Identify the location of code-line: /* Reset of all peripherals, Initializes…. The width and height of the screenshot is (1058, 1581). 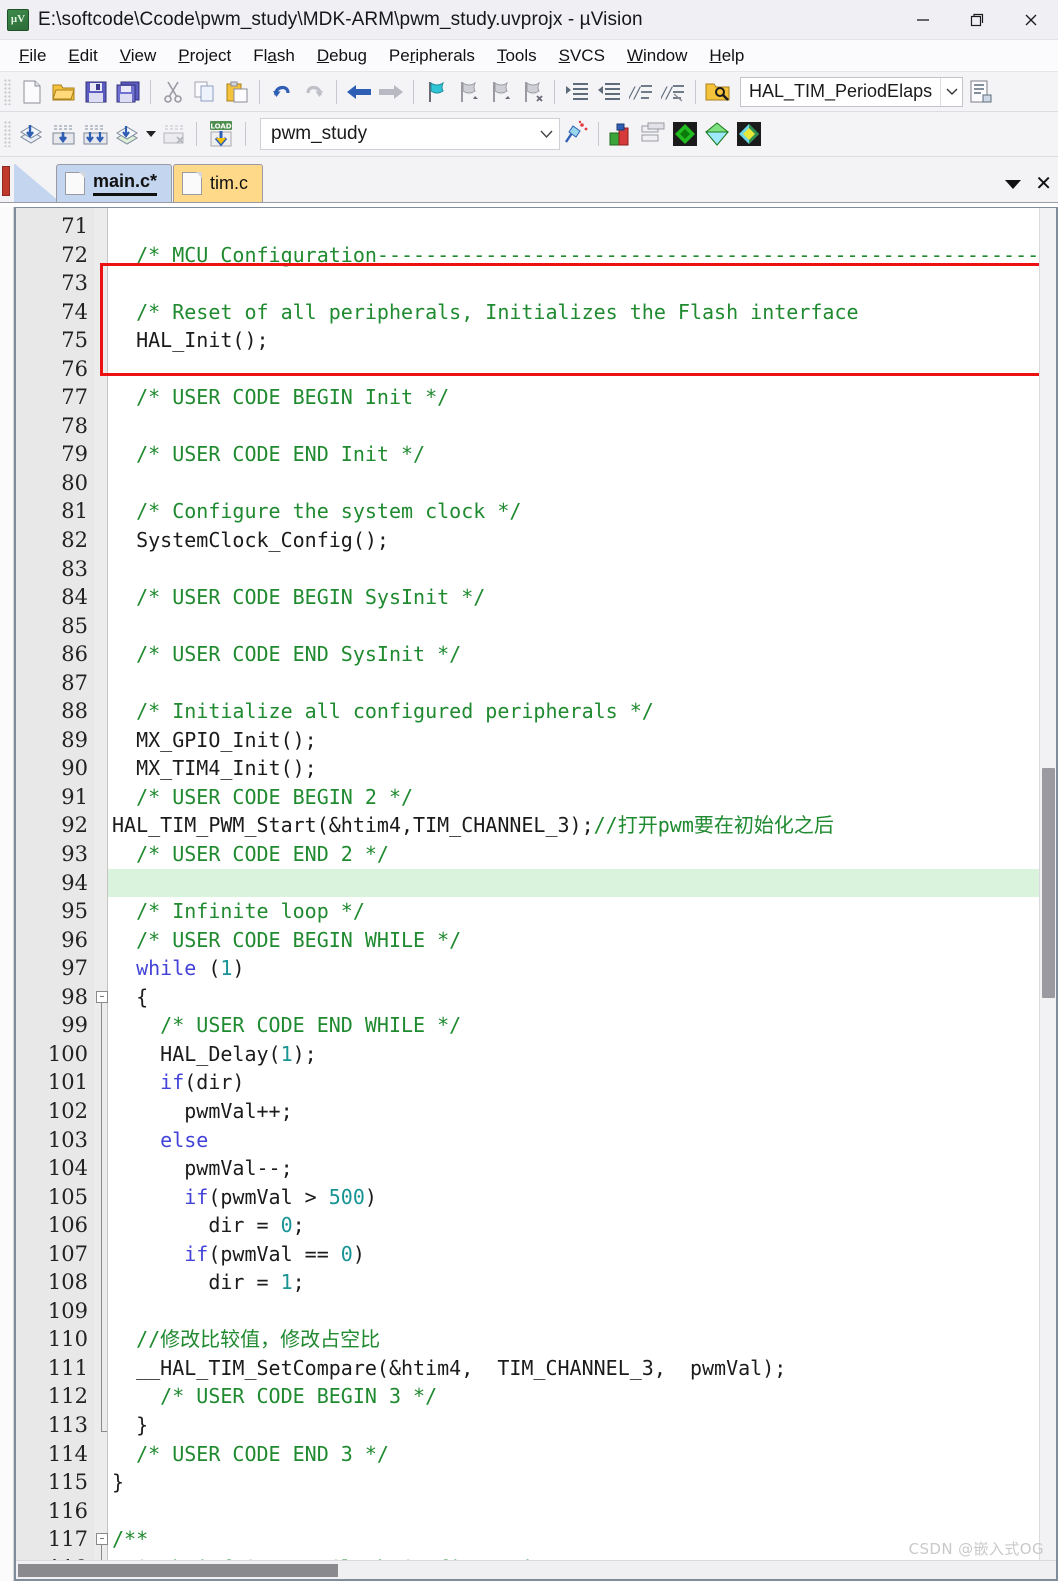
(582, 312).